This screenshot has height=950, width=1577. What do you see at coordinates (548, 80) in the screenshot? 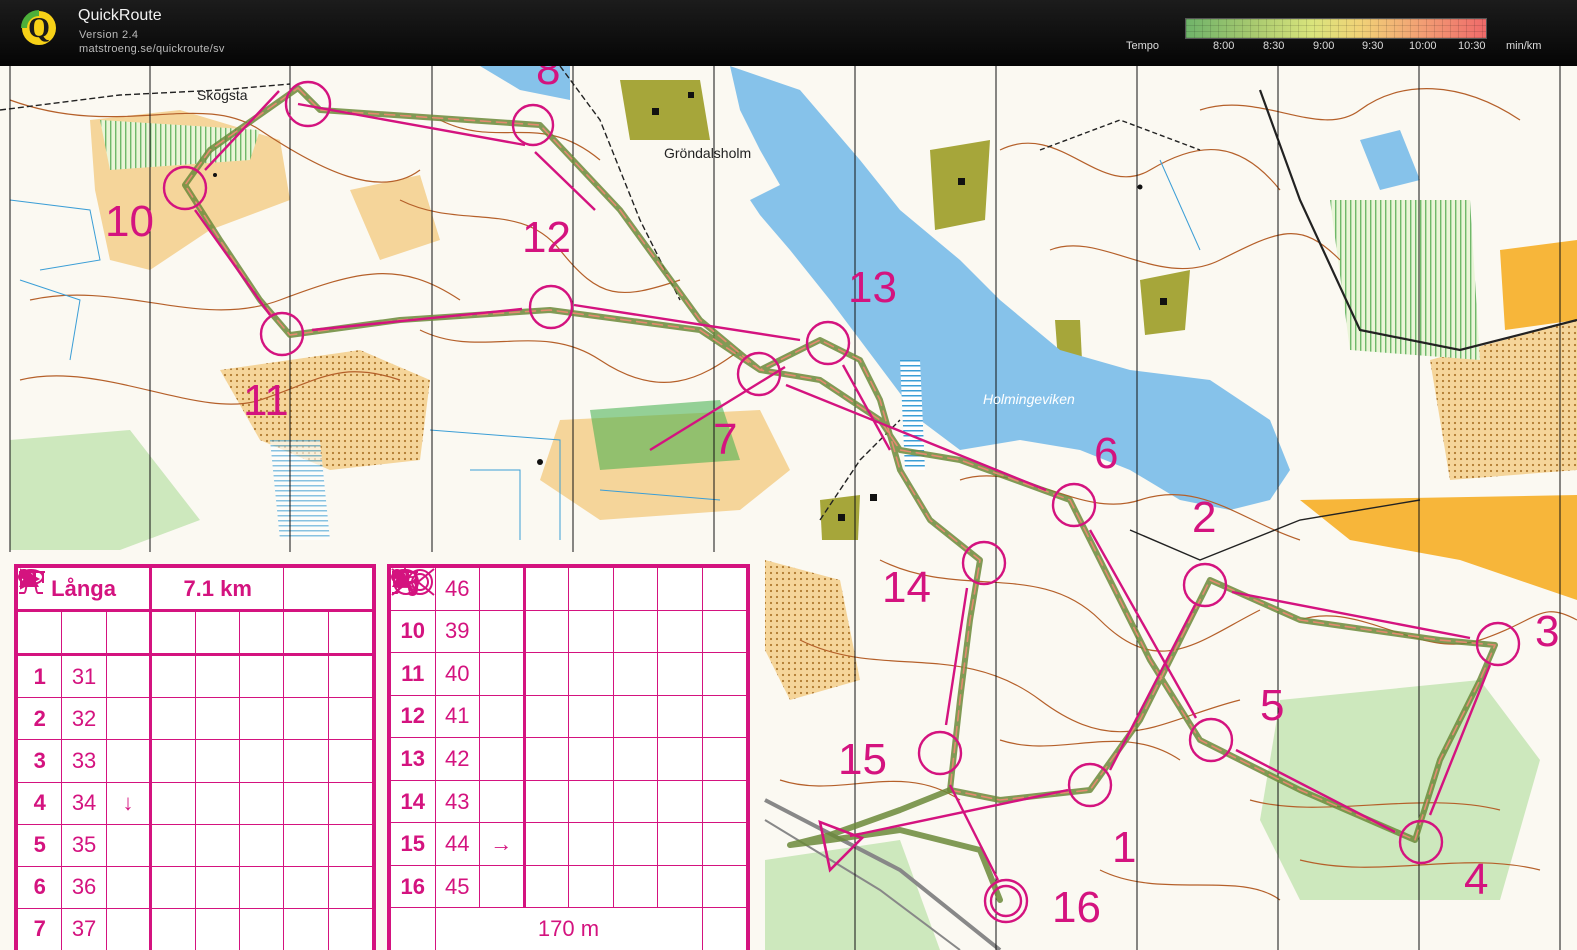
I see `control-number: 8` at bounding box center [548, 80].